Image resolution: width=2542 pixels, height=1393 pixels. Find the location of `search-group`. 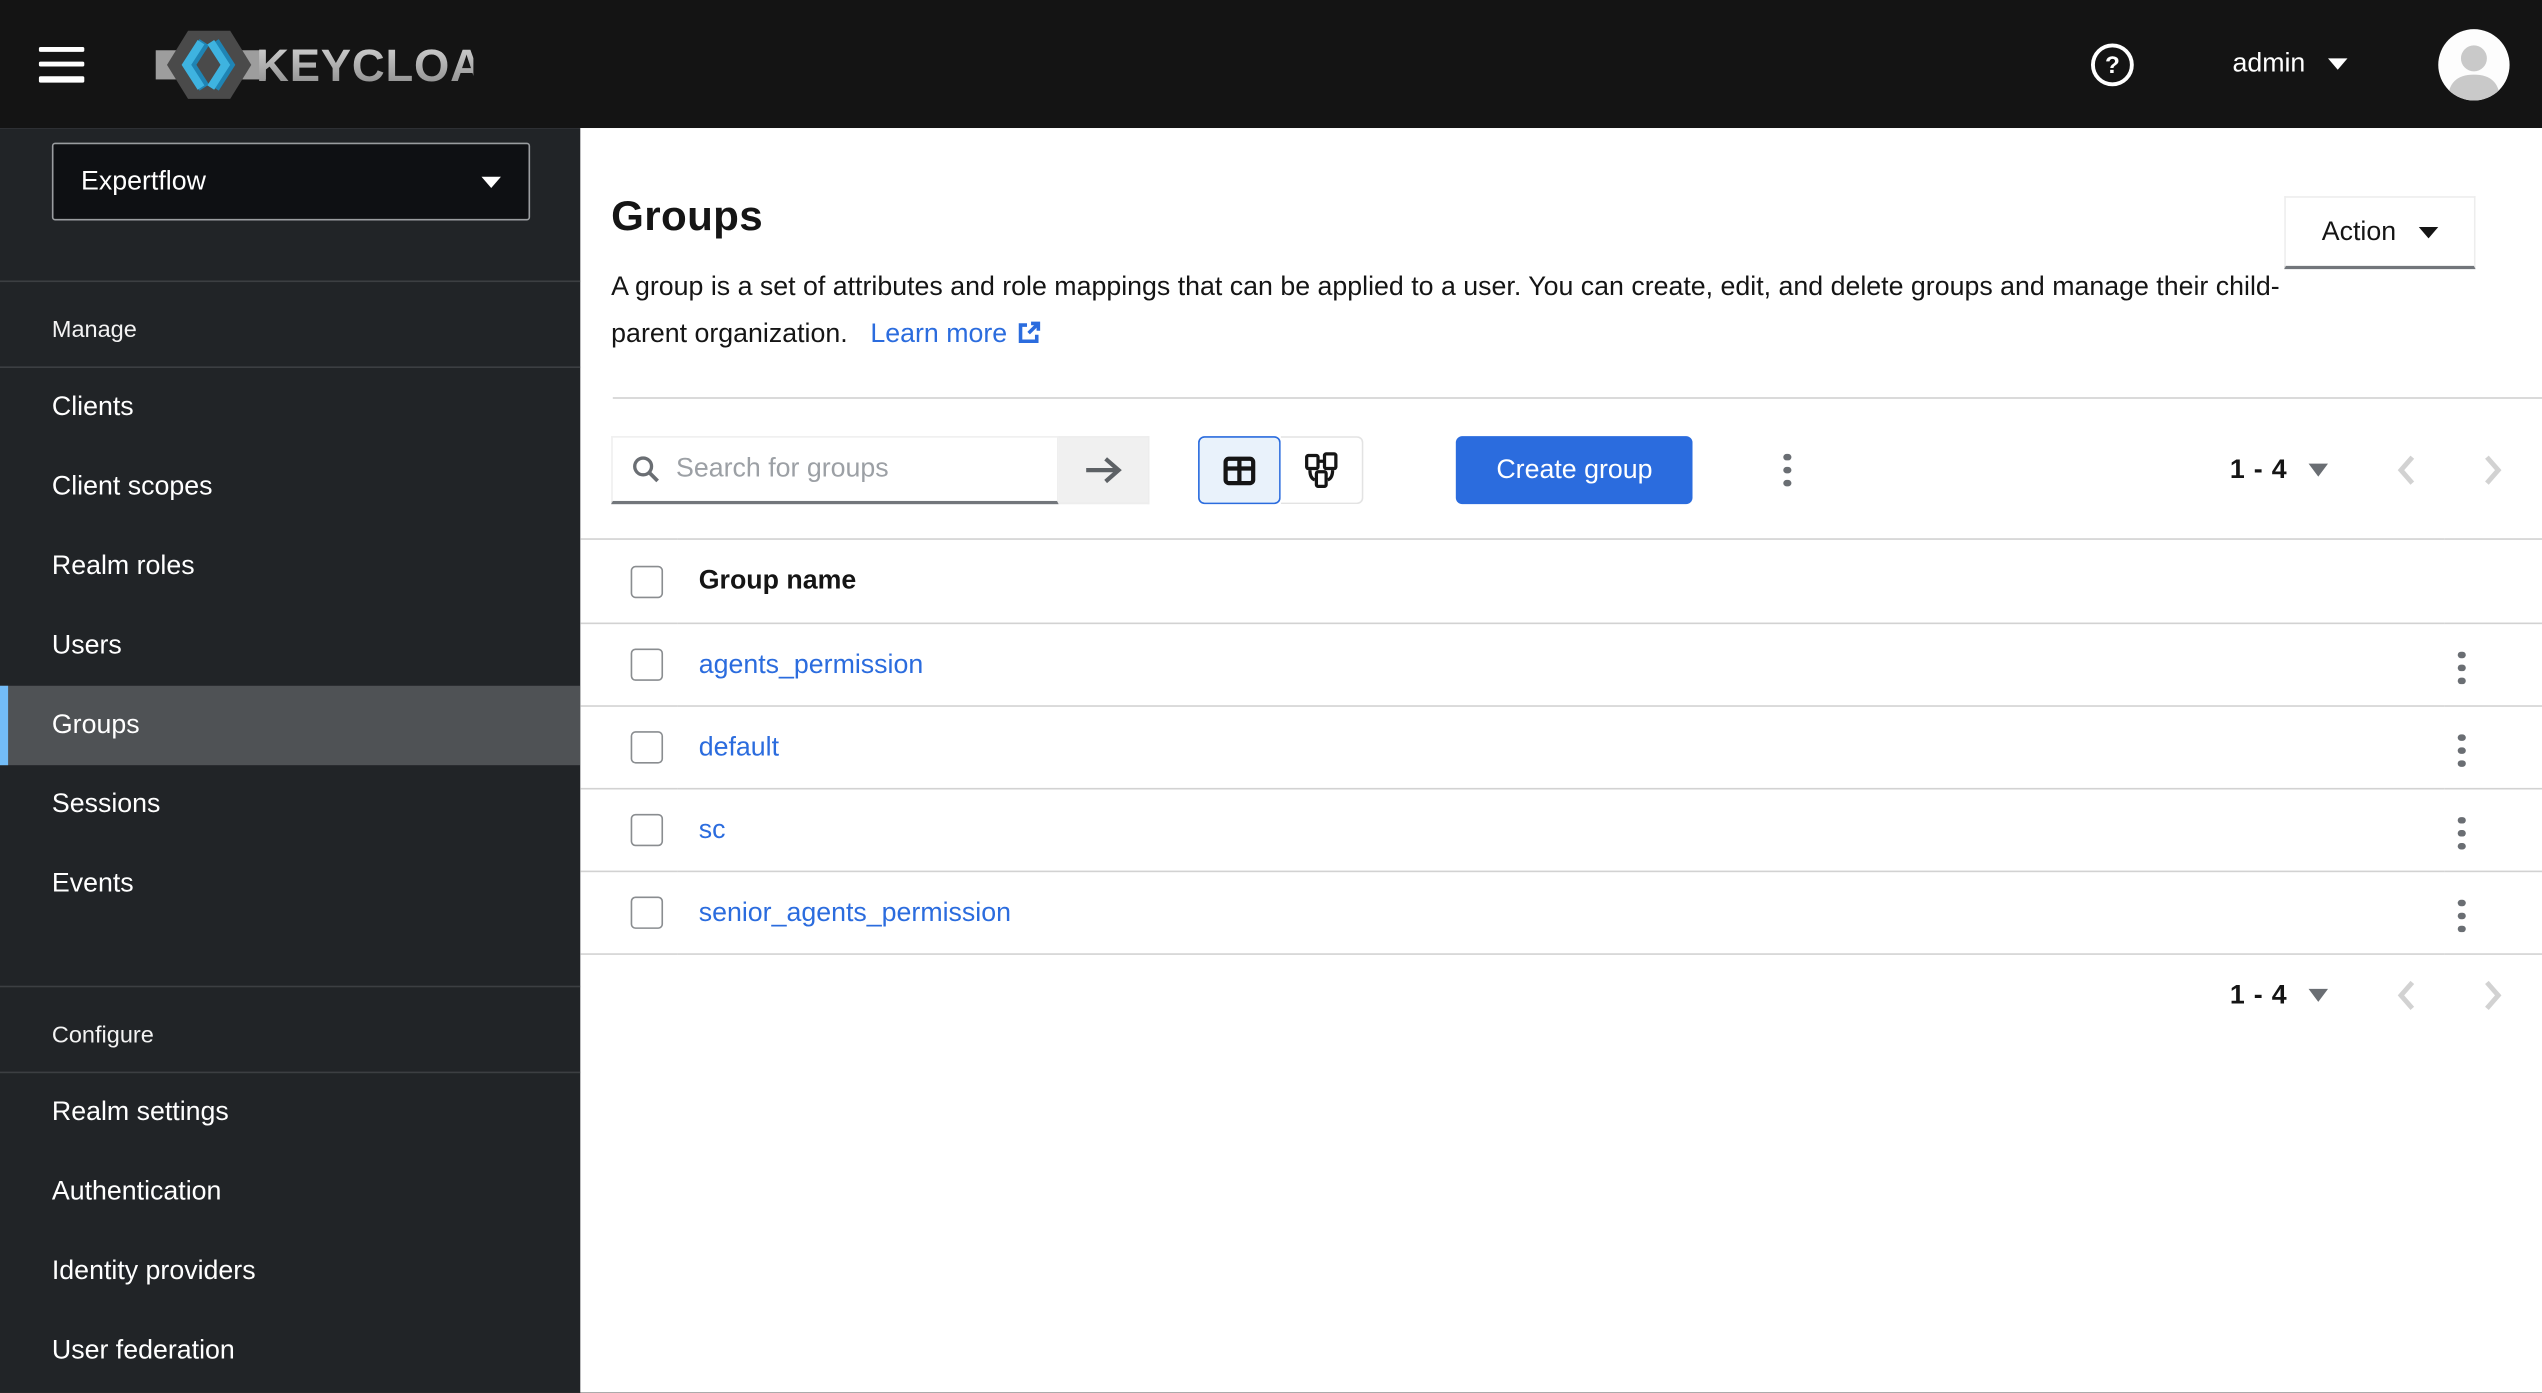

search-group is located at coordinates (880, 470).